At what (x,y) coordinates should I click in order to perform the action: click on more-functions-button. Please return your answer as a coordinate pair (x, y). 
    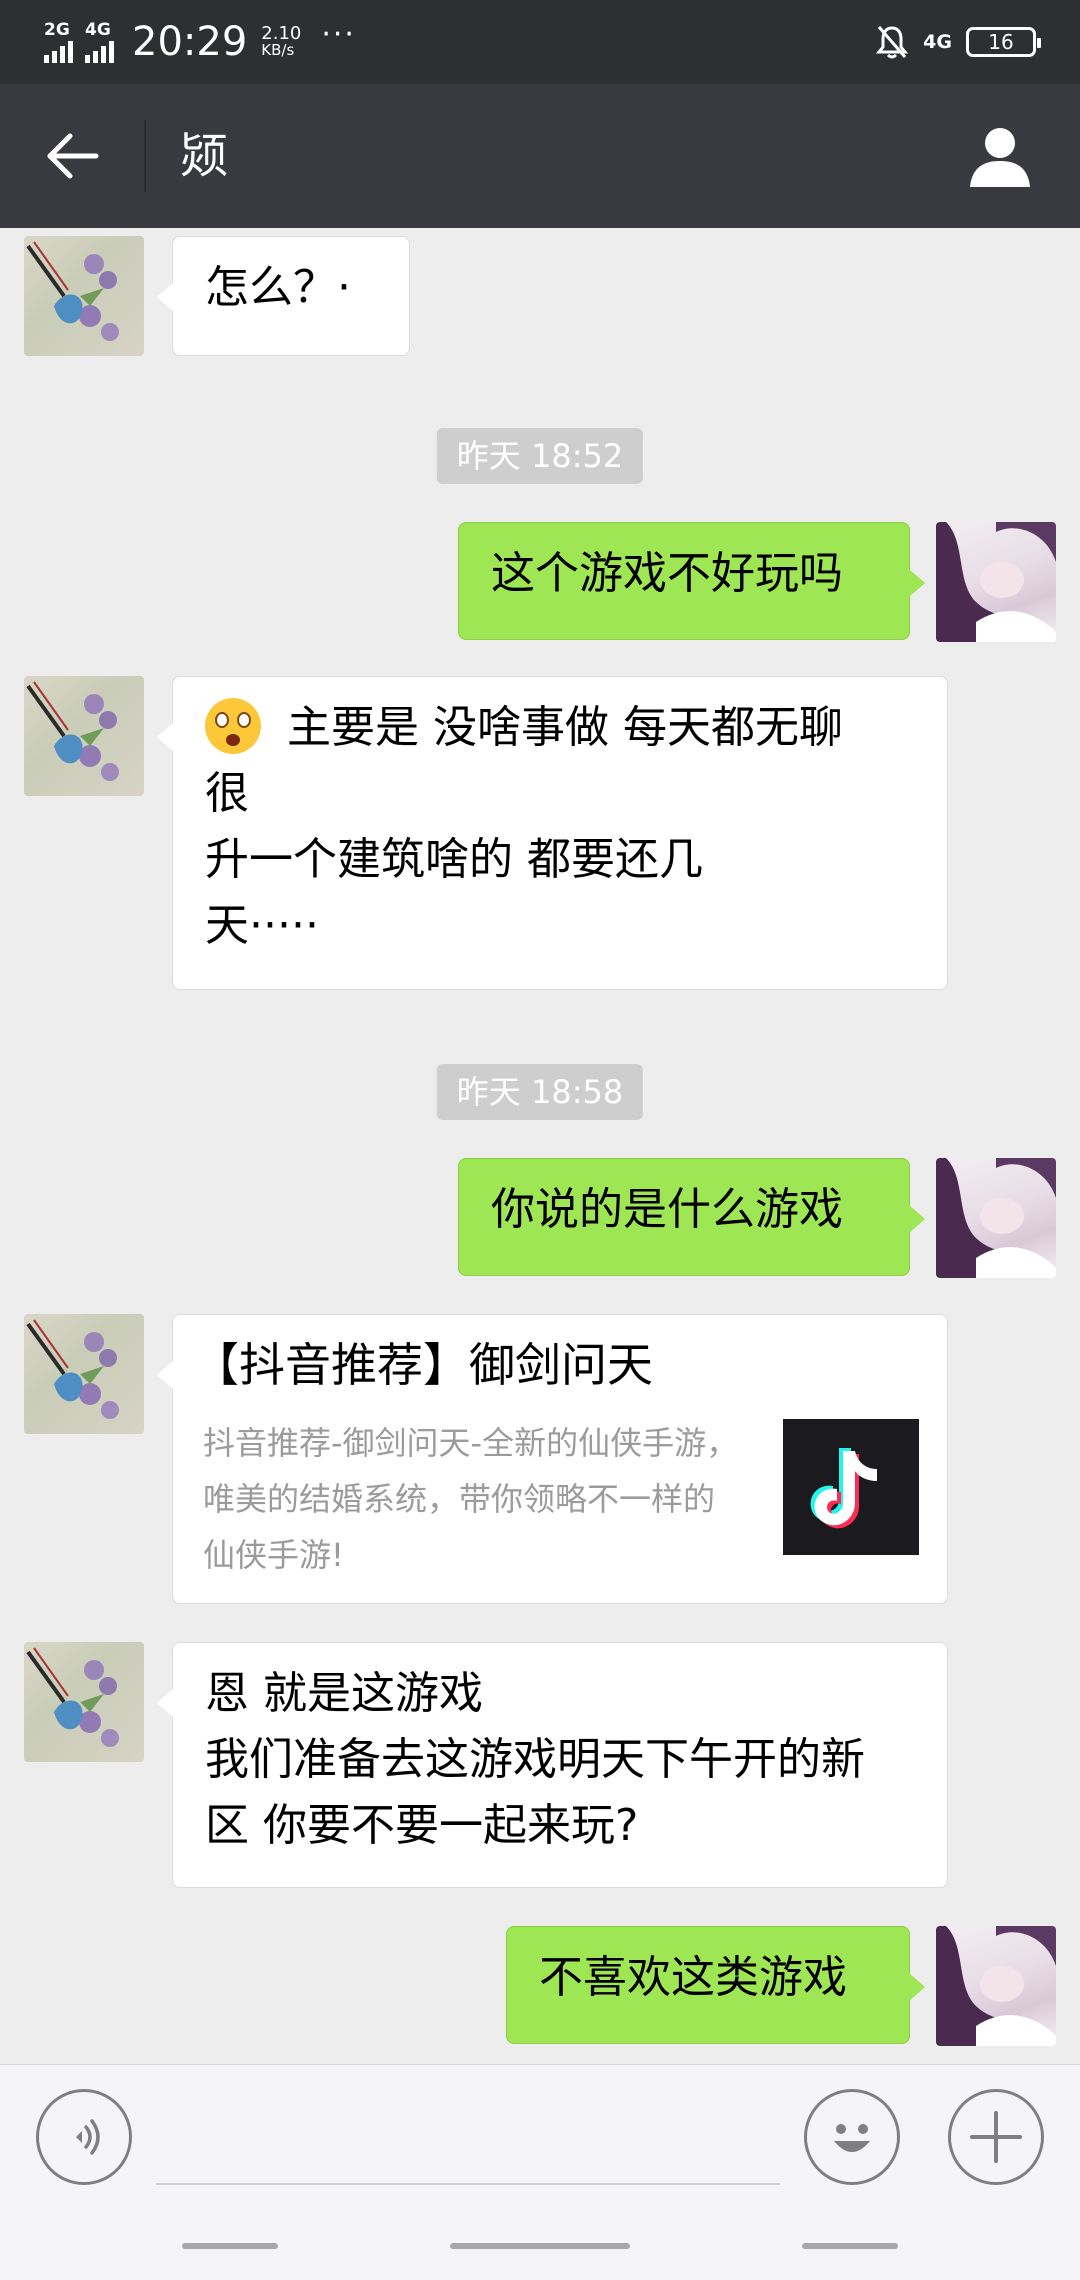
    Looking at the image, I should click on (996, 2137).